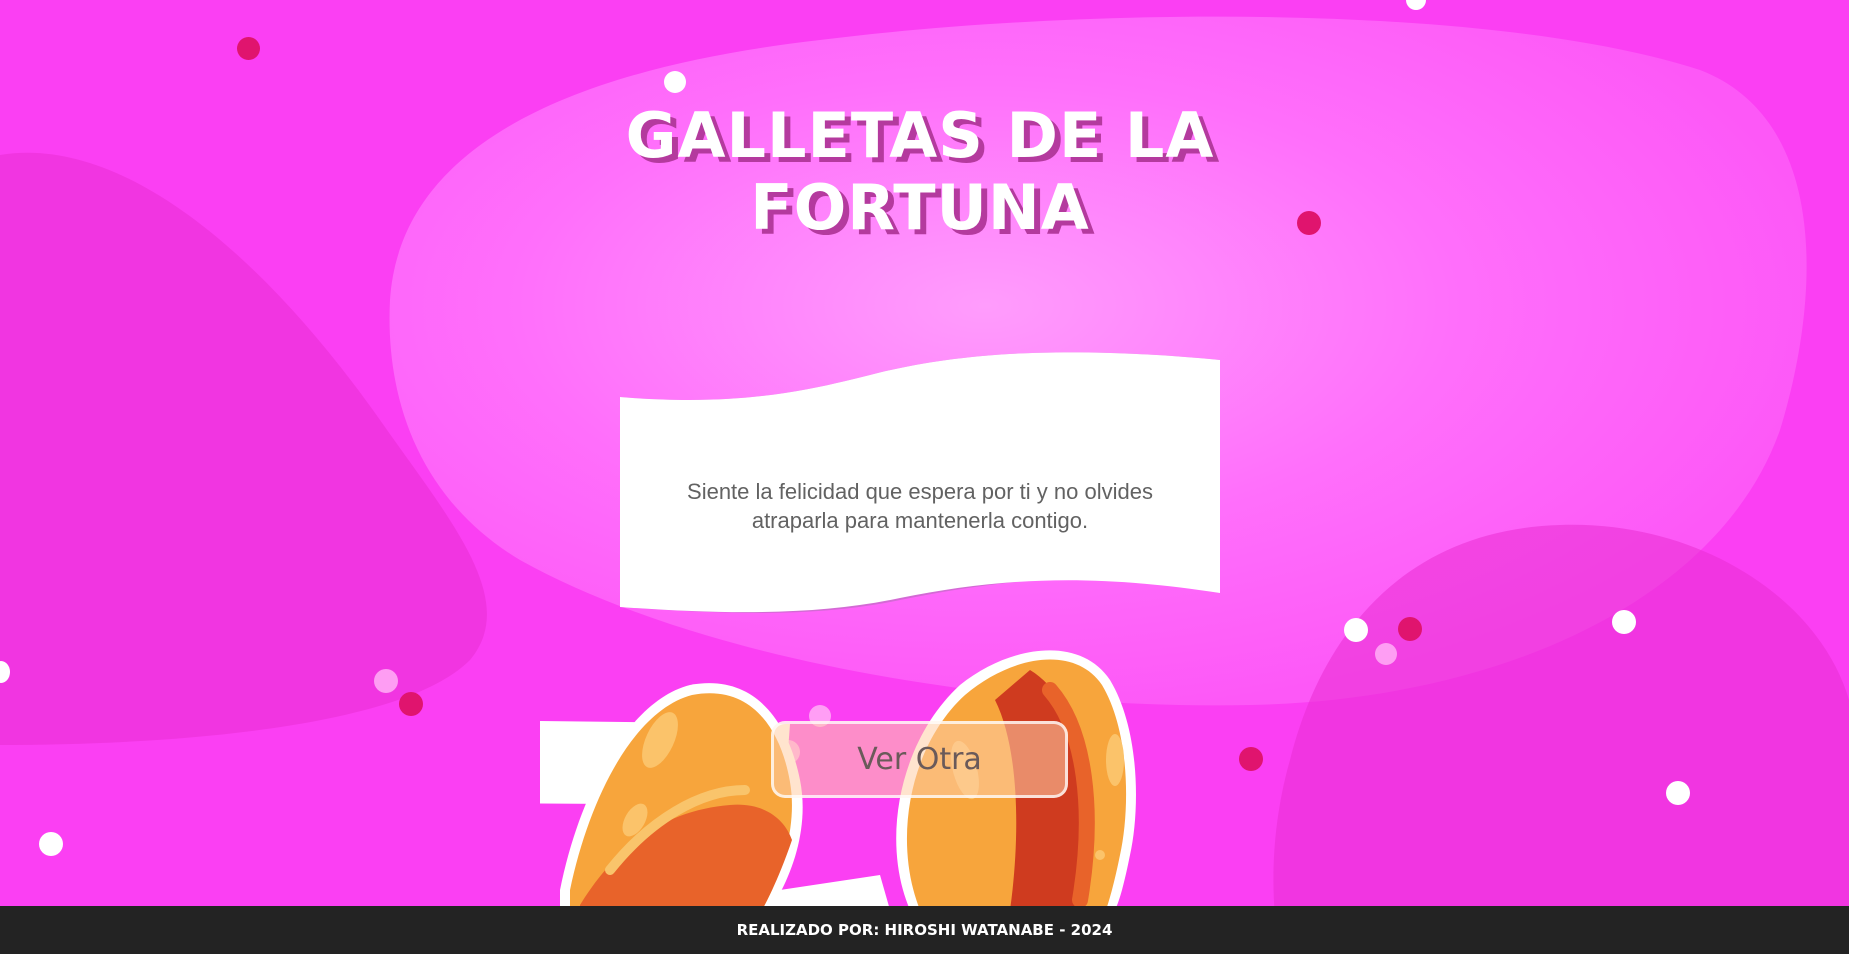  Describe the element at coordinates (924, 930) in the screenshot. I see `footer-credit: REALIZADO POR: HIROSHI WATANABE - 2024` at that location.